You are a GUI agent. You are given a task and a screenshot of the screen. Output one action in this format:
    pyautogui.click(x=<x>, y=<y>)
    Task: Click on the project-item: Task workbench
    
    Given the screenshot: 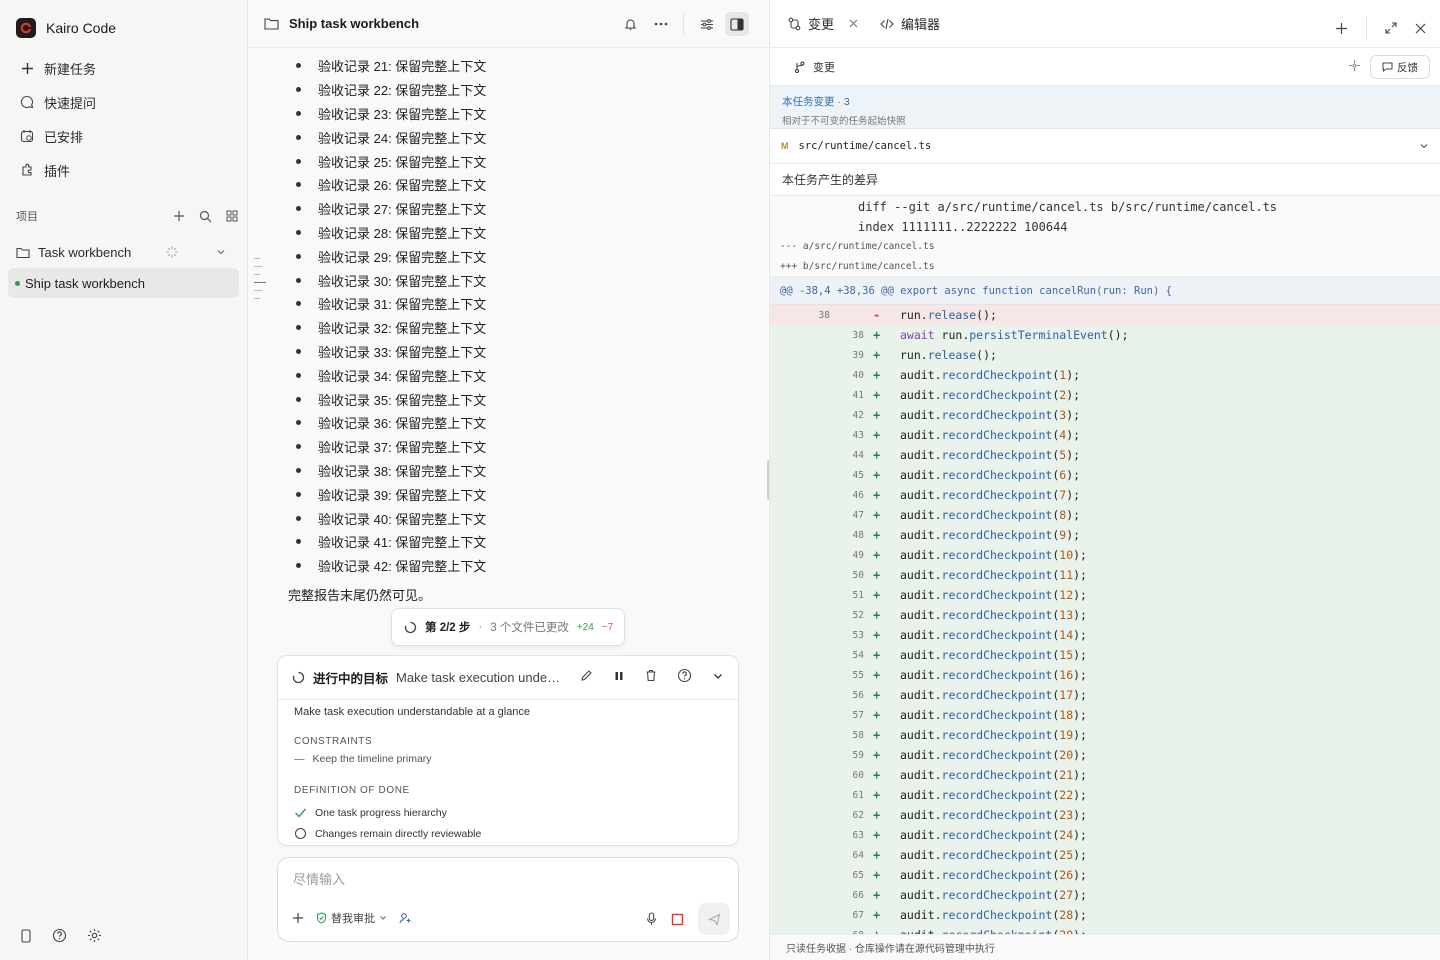 What is the action you would take?
    pyautogui.click(x=124, y=252)
    